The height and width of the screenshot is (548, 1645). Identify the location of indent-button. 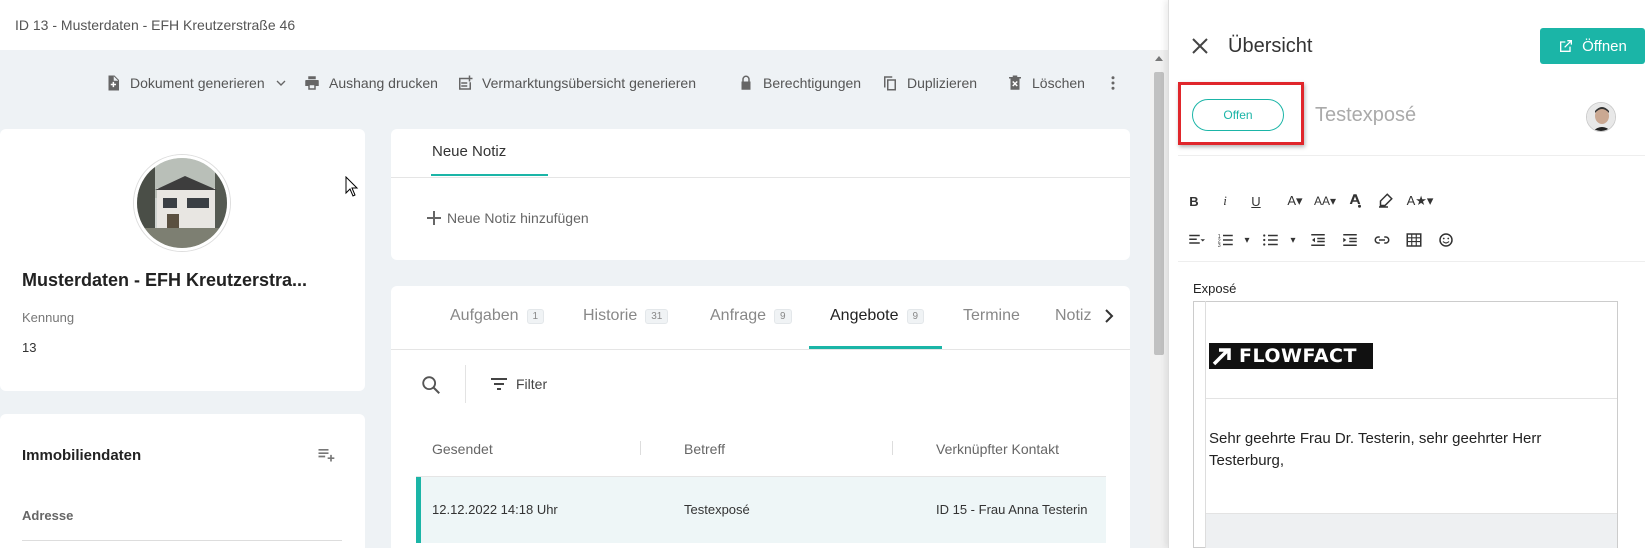
(1350, 240).